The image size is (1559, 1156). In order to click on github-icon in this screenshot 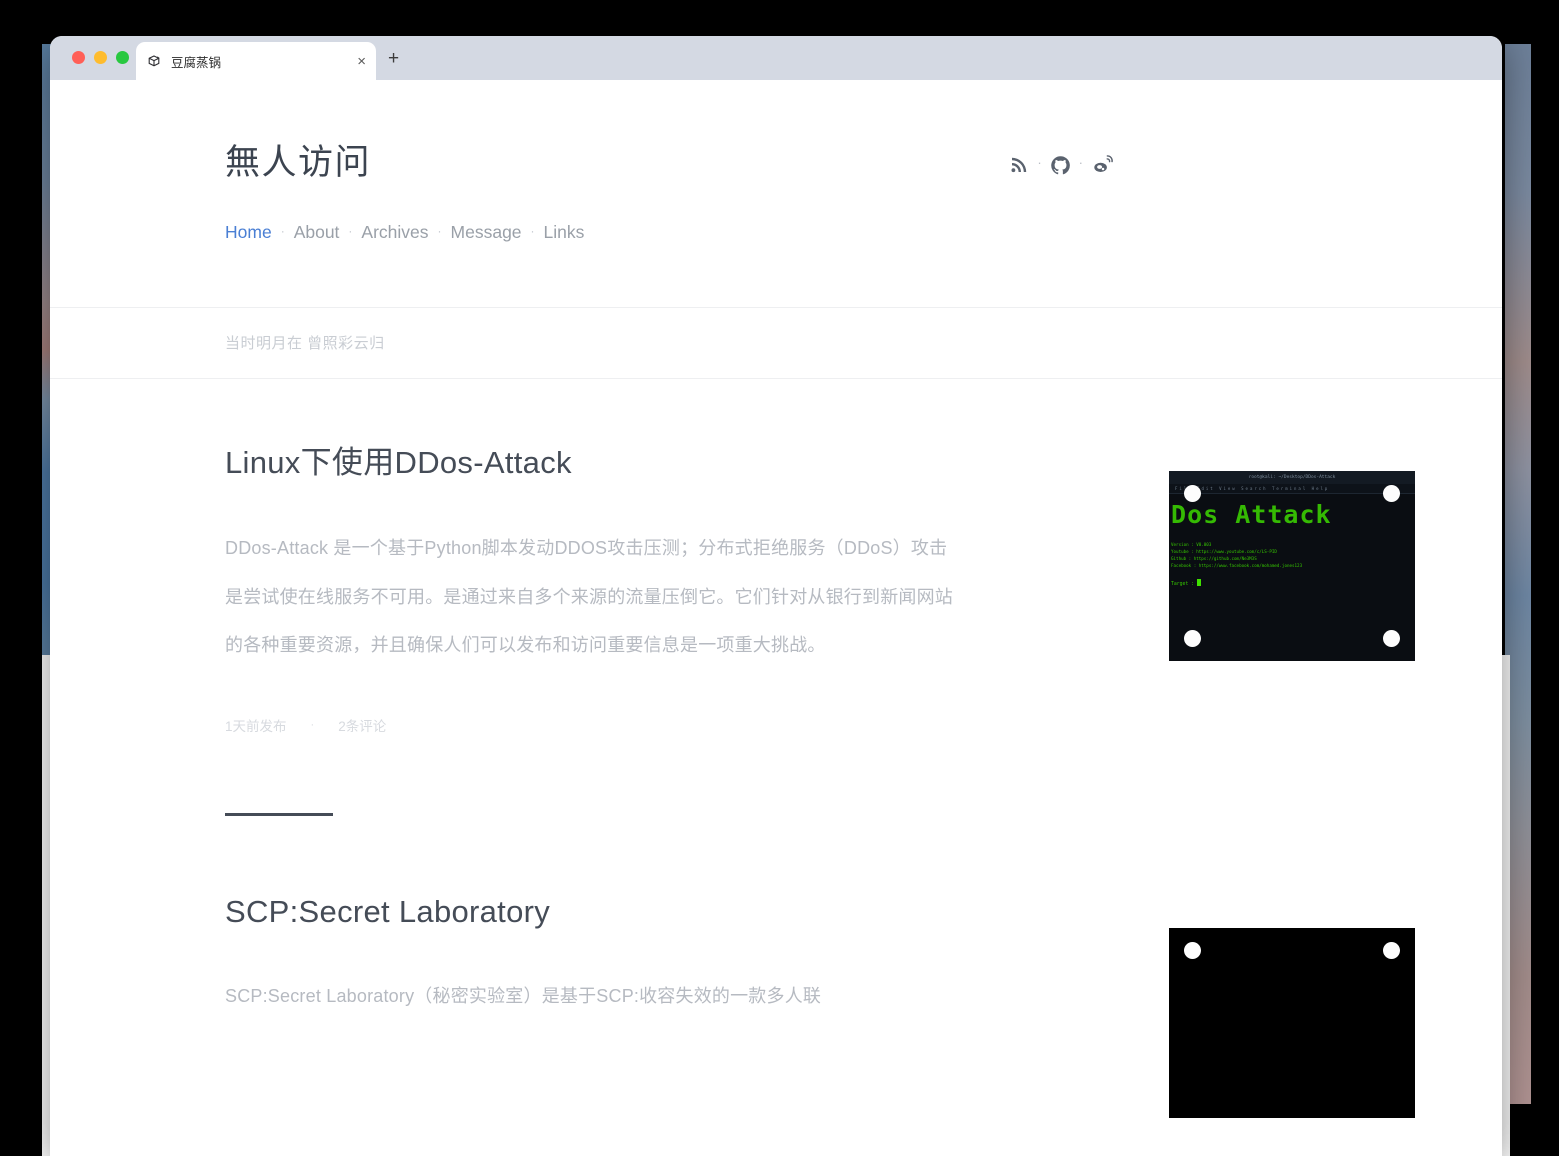, I will do `click(1060, 165)`.